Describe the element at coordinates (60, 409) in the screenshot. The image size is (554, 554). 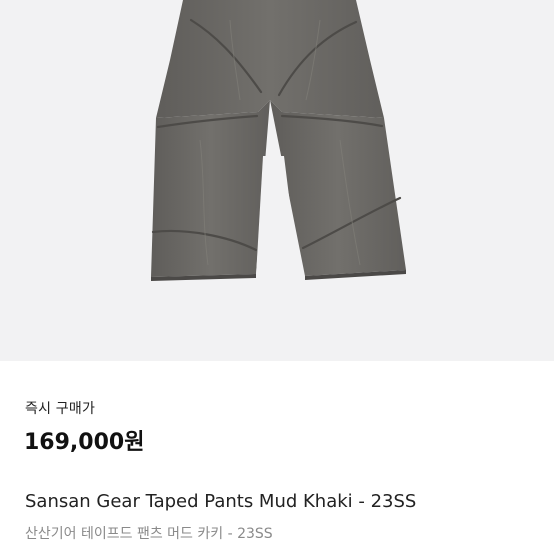
I see `price-caption: 즉시 구매가` at that location.